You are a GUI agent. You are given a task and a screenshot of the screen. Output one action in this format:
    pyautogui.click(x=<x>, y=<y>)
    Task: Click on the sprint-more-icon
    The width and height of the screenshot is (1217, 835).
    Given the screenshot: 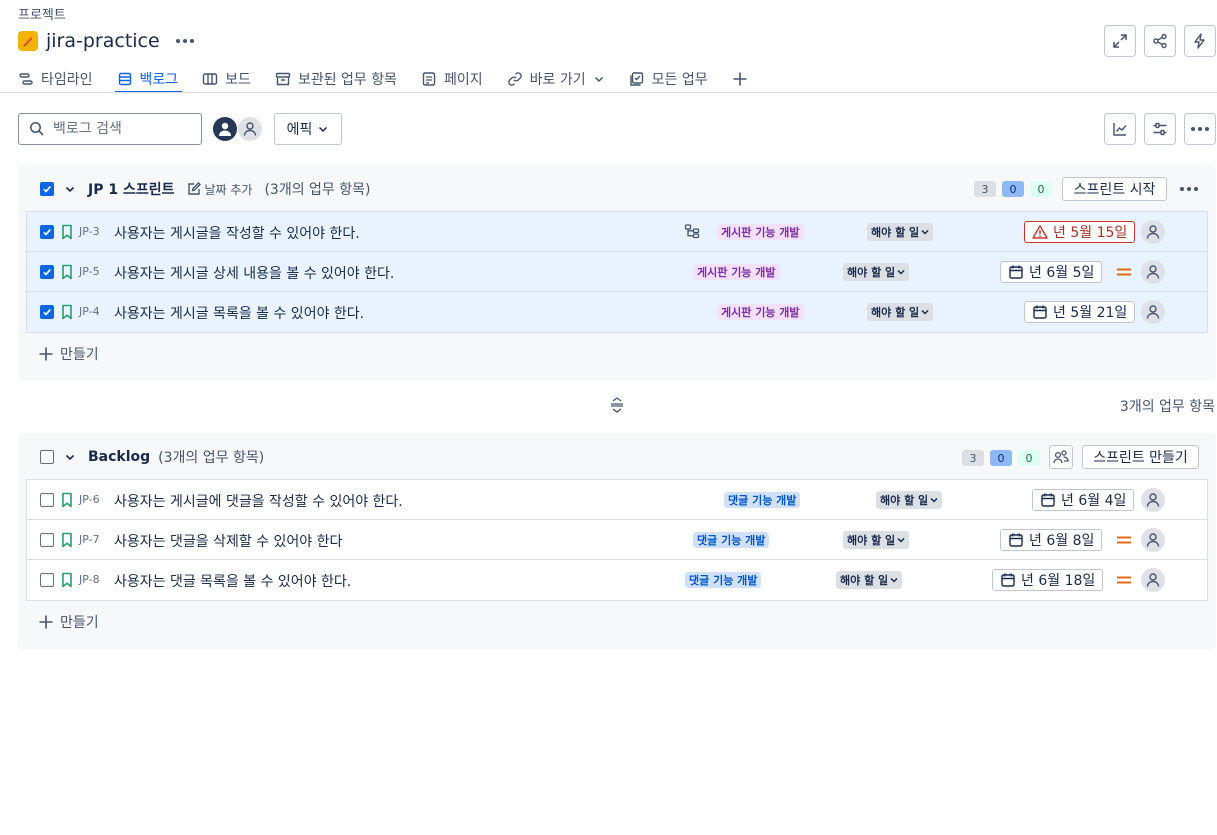 What is the action you would take?
    pyautogui.click(x=1189, y=189)
    